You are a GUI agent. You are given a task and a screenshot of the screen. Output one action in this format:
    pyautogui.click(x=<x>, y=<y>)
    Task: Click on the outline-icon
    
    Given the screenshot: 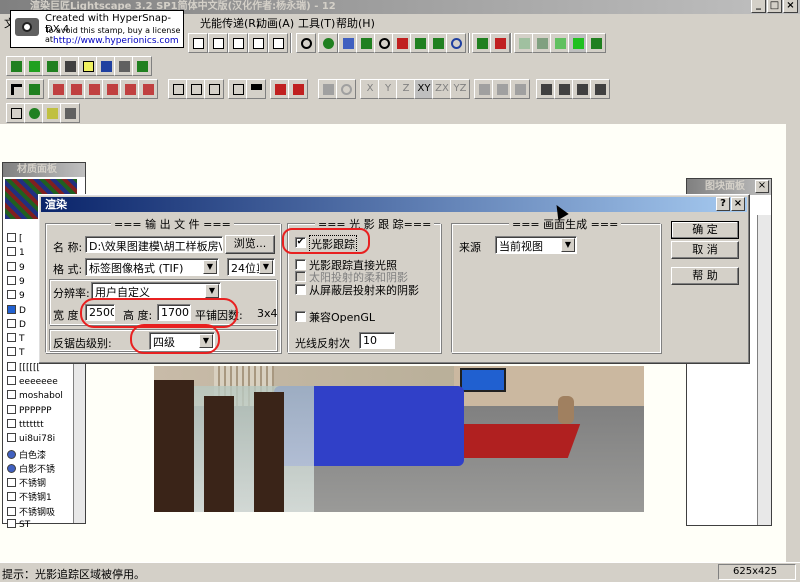 What is the action you would take?
    pyautogui.click(x=542, y=43)
    